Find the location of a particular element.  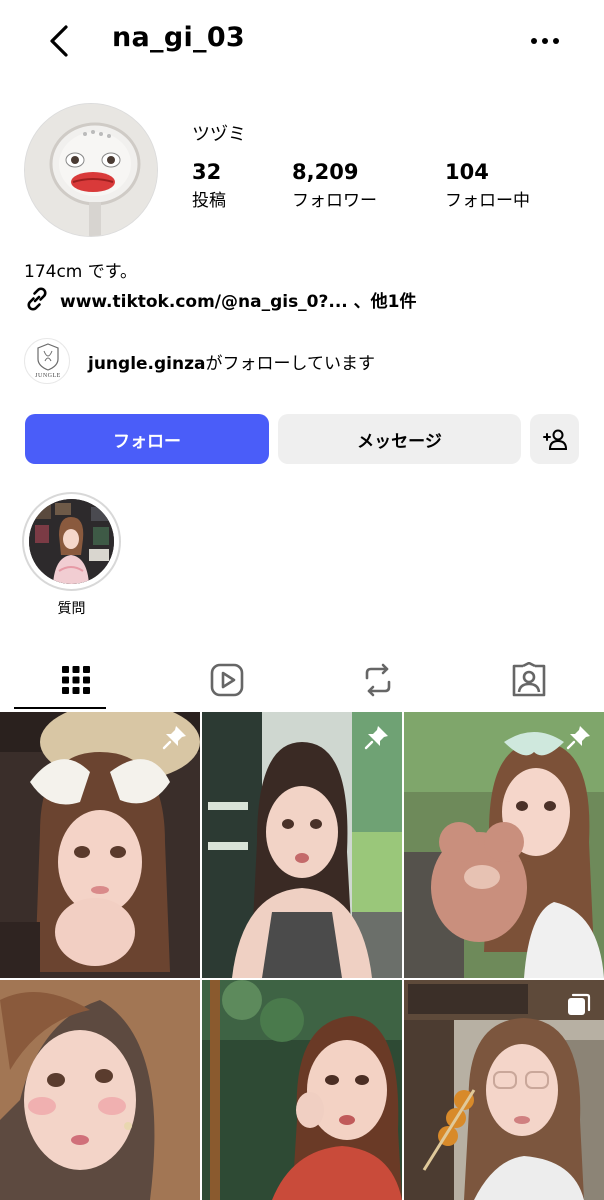

chevron-left-icon is located at coordinates (59, 41).